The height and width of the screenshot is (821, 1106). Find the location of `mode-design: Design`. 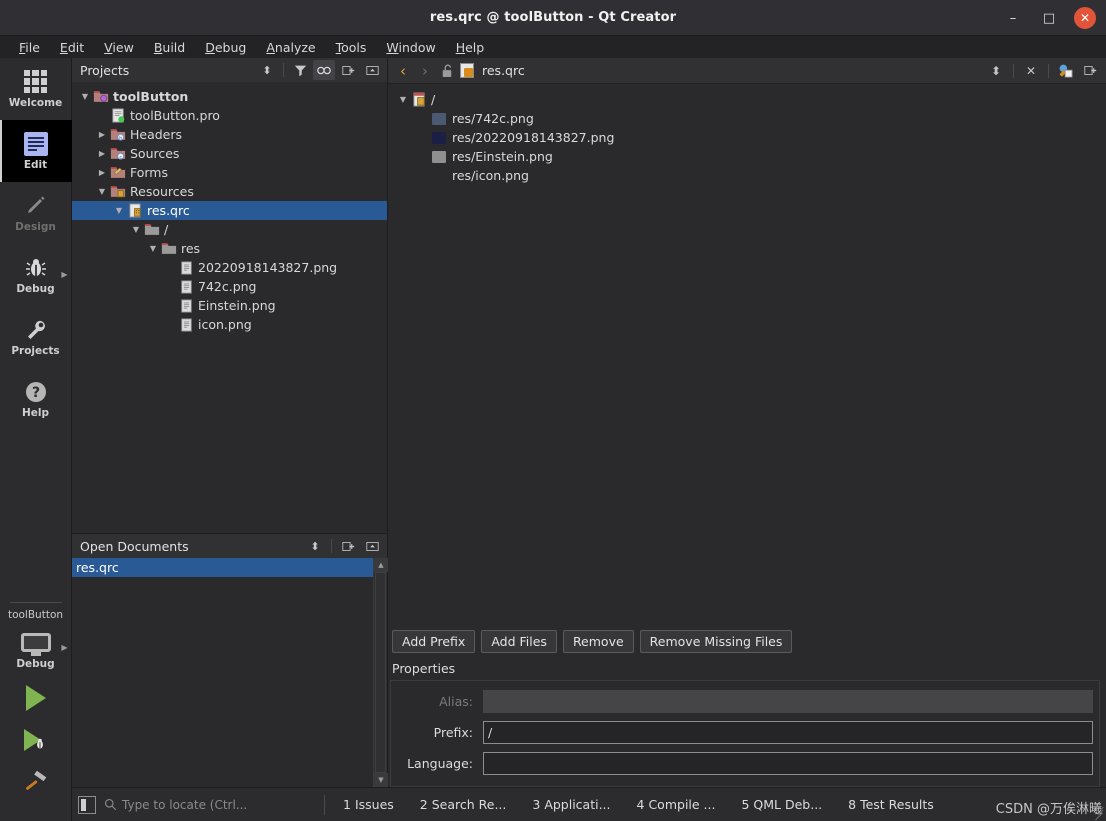

mode-design: Design is located at coordinates (36, 213).